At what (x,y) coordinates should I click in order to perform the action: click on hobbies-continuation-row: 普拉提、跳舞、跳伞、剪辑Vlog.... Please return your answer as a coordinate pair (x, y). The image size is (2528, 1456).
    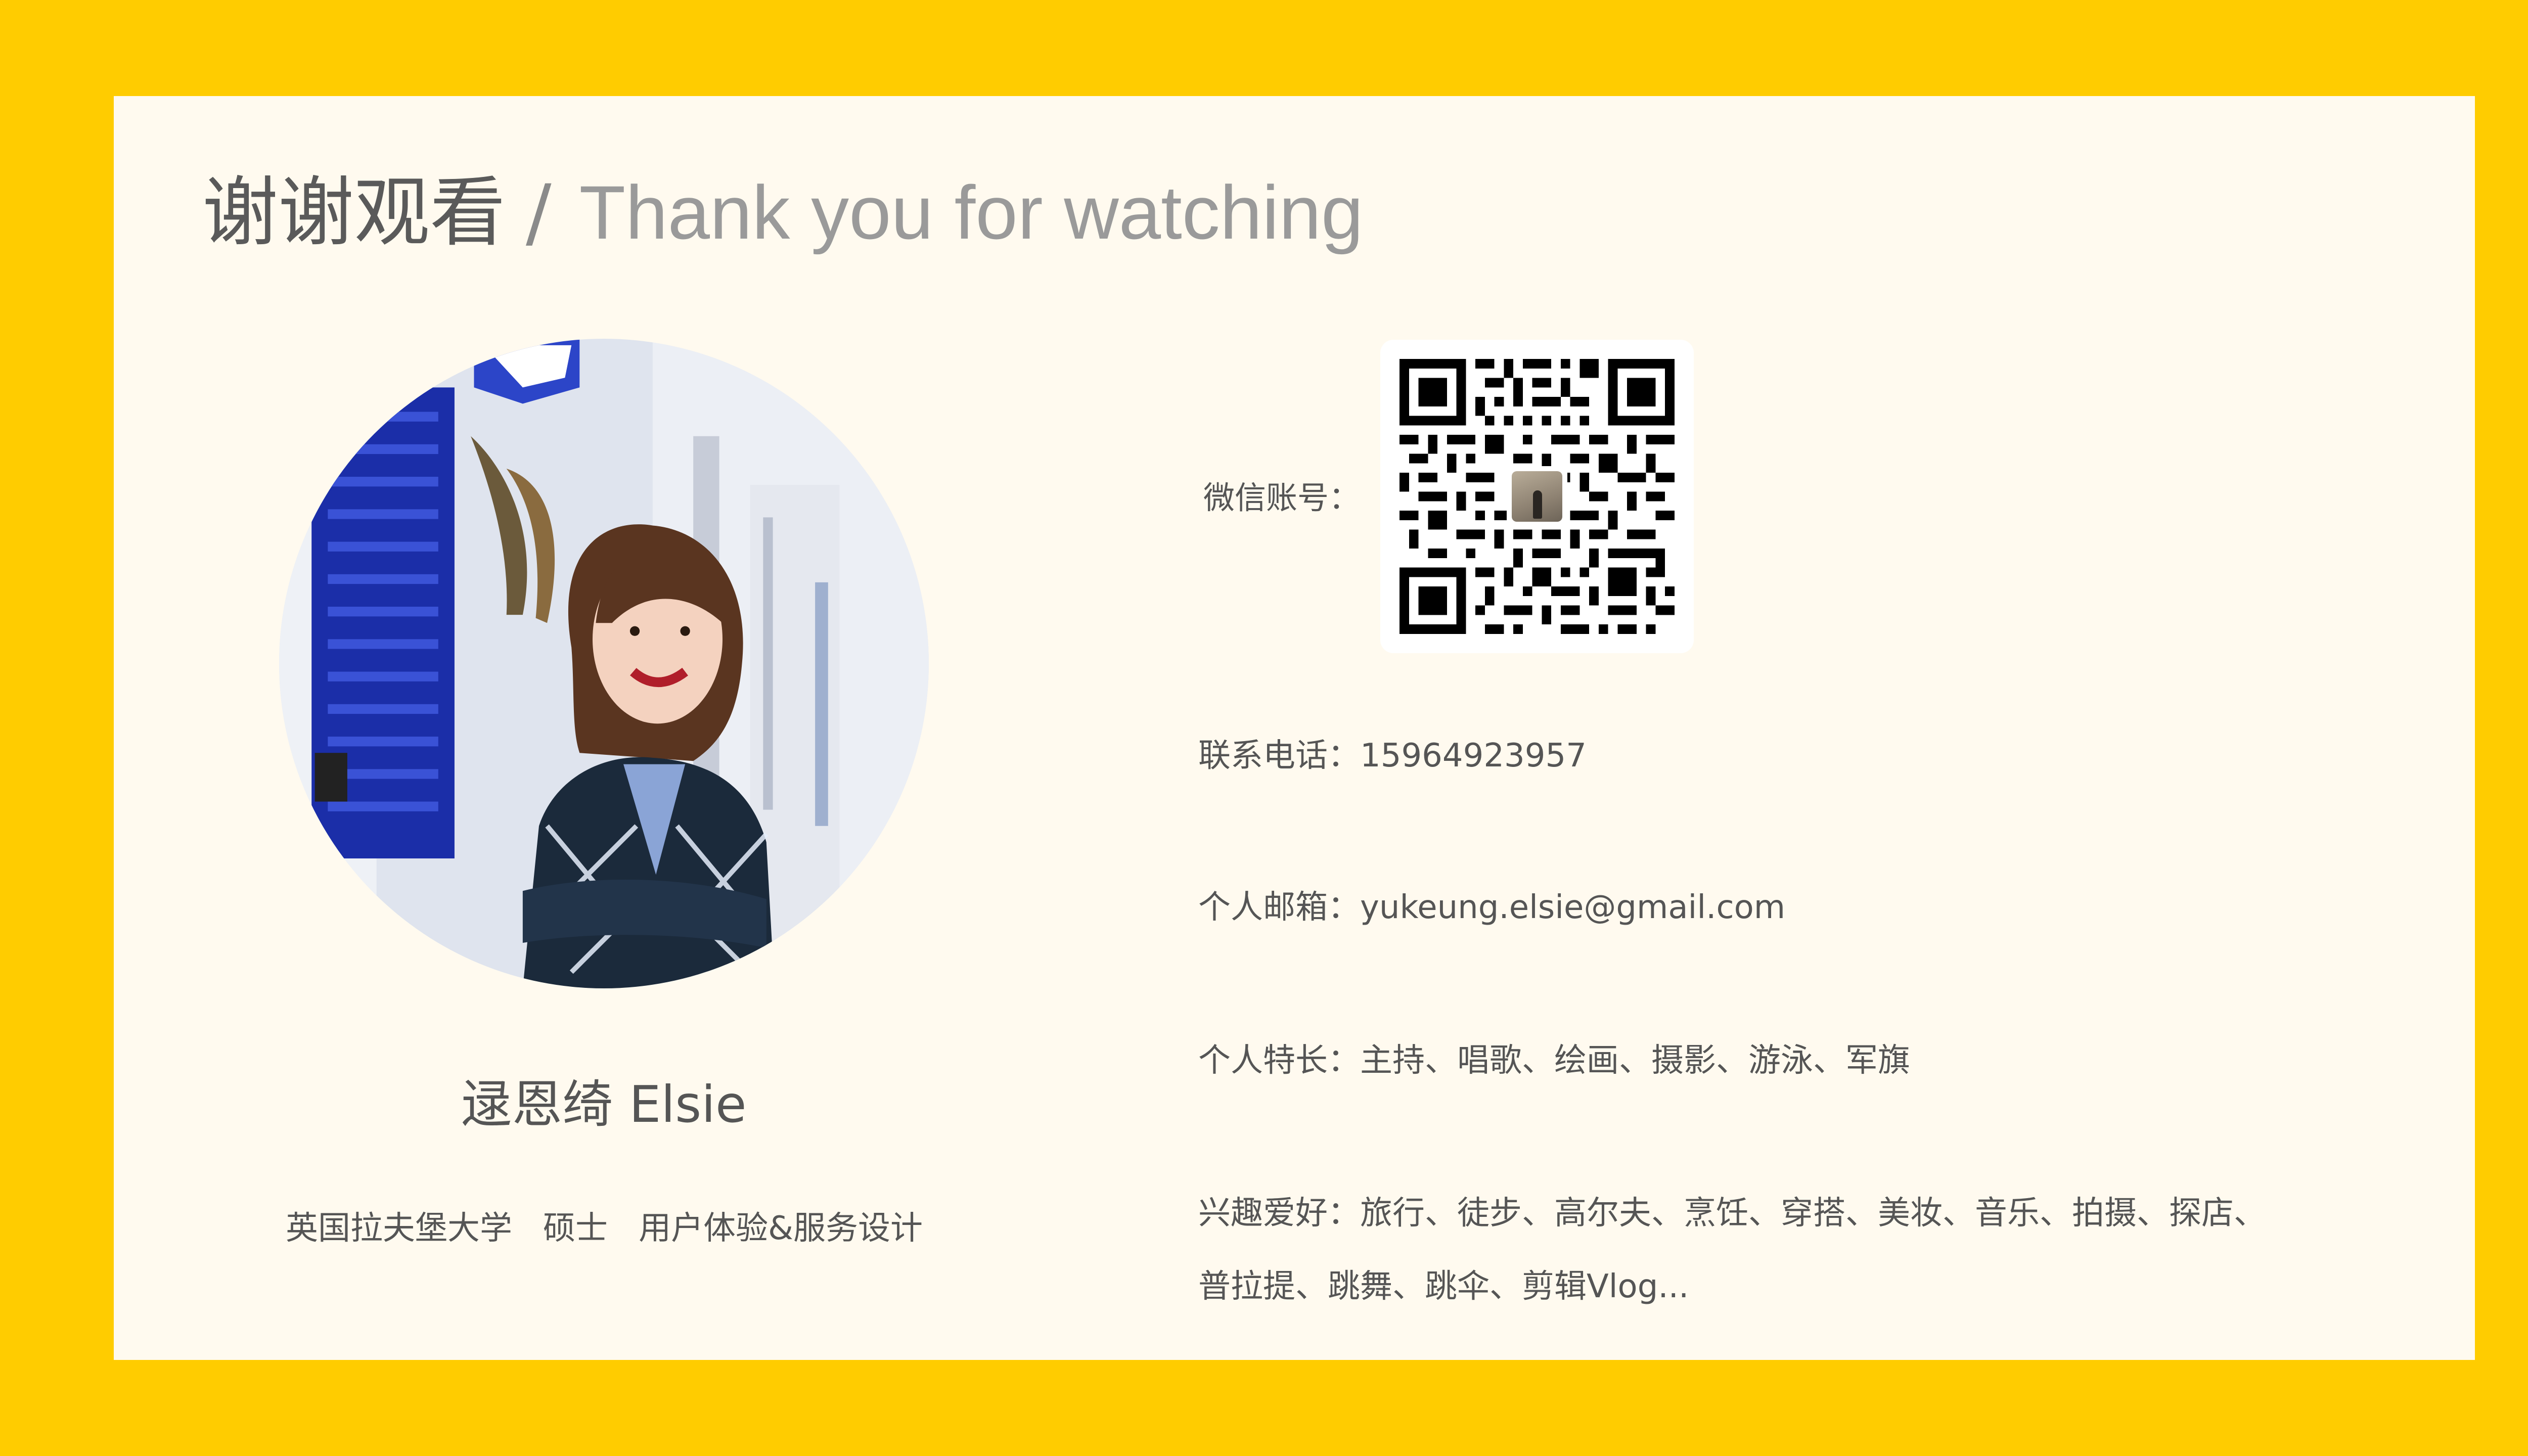
    Looking at the image, I should click on (1444, 1286).